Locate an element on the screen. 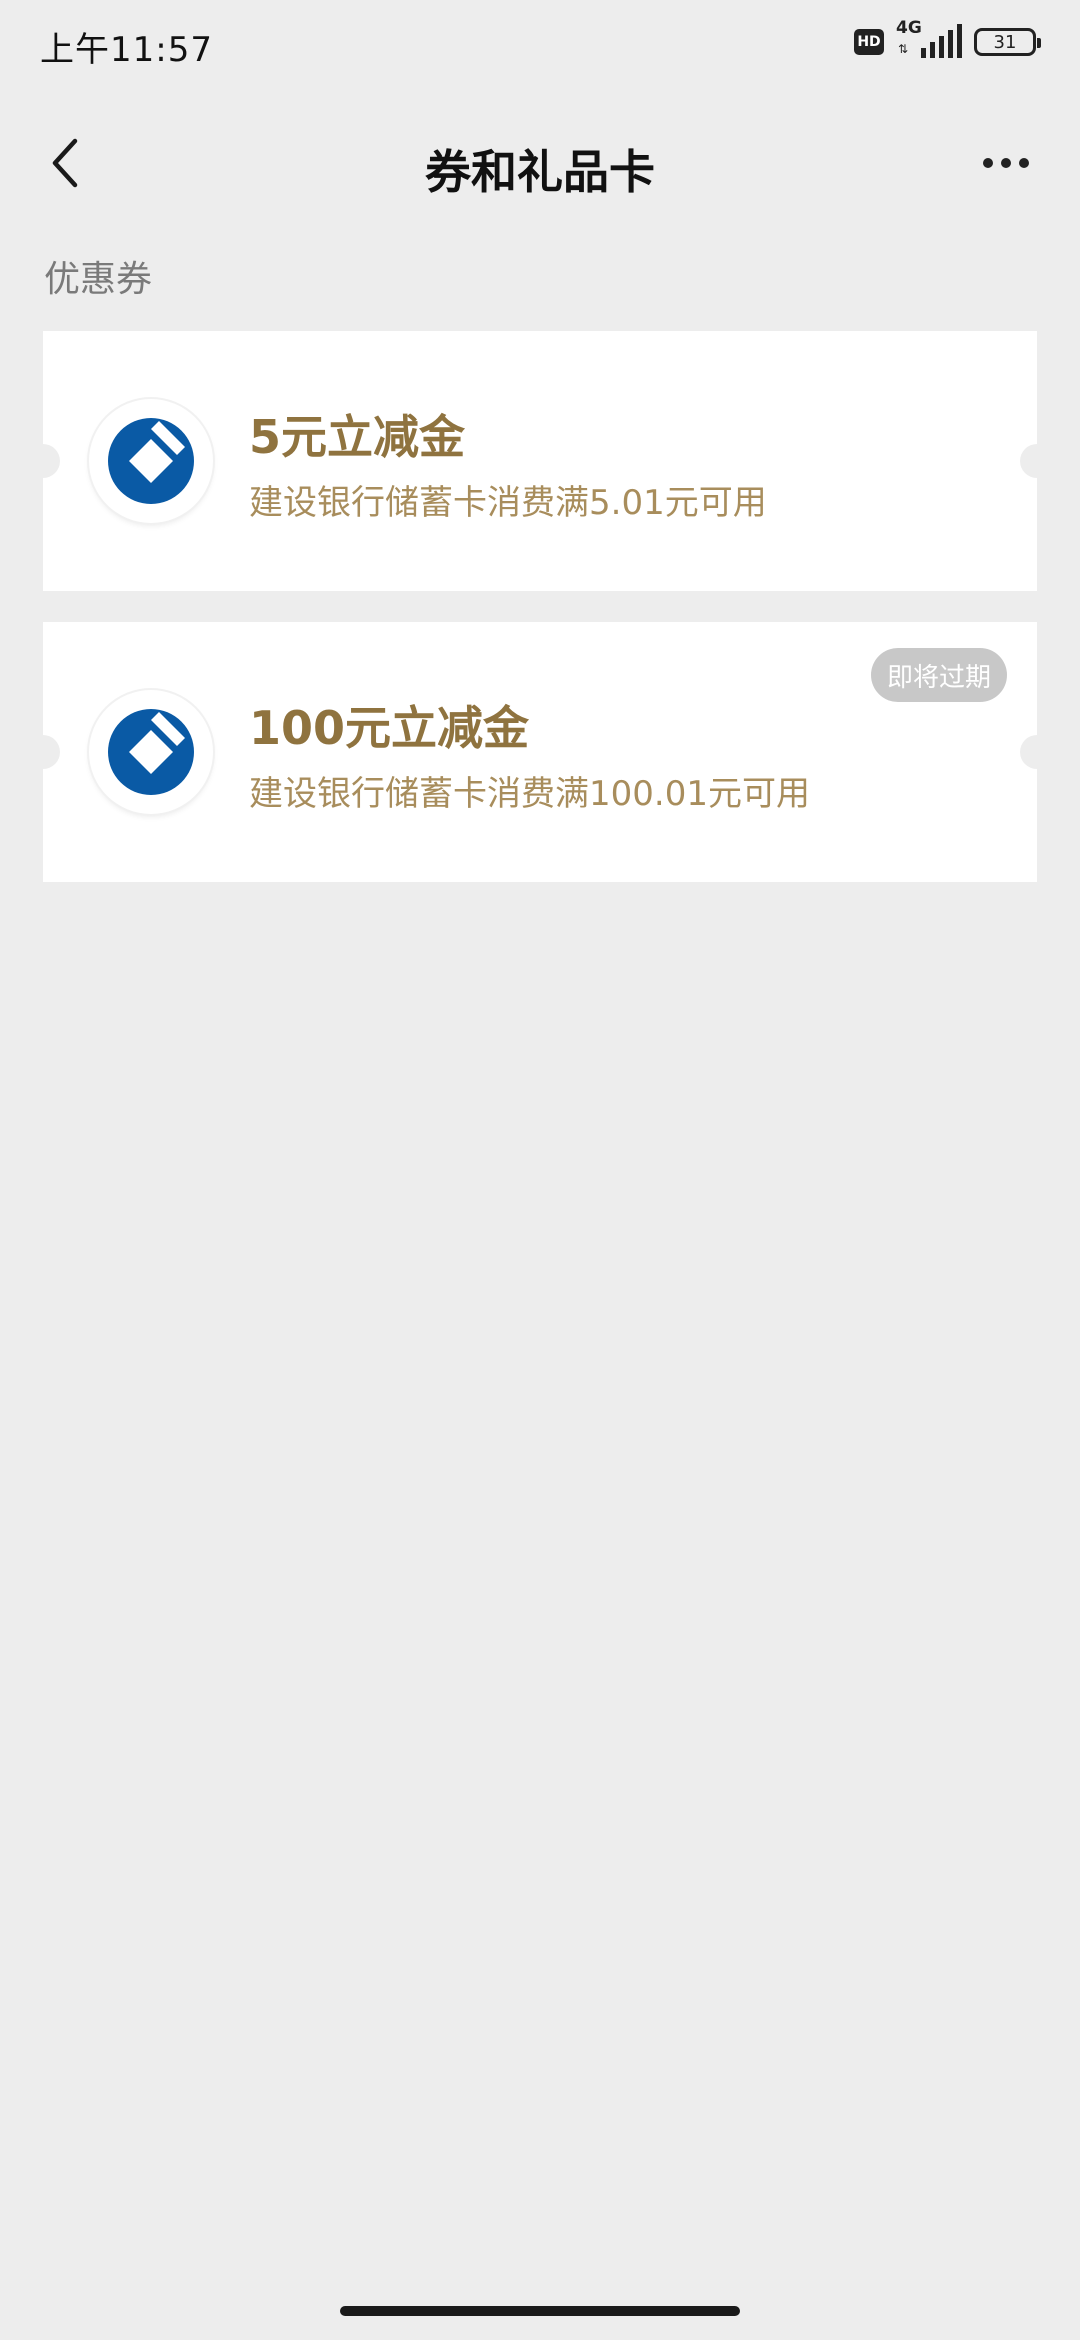  battery-icon: 31 is located at coordinates (1007, 42).